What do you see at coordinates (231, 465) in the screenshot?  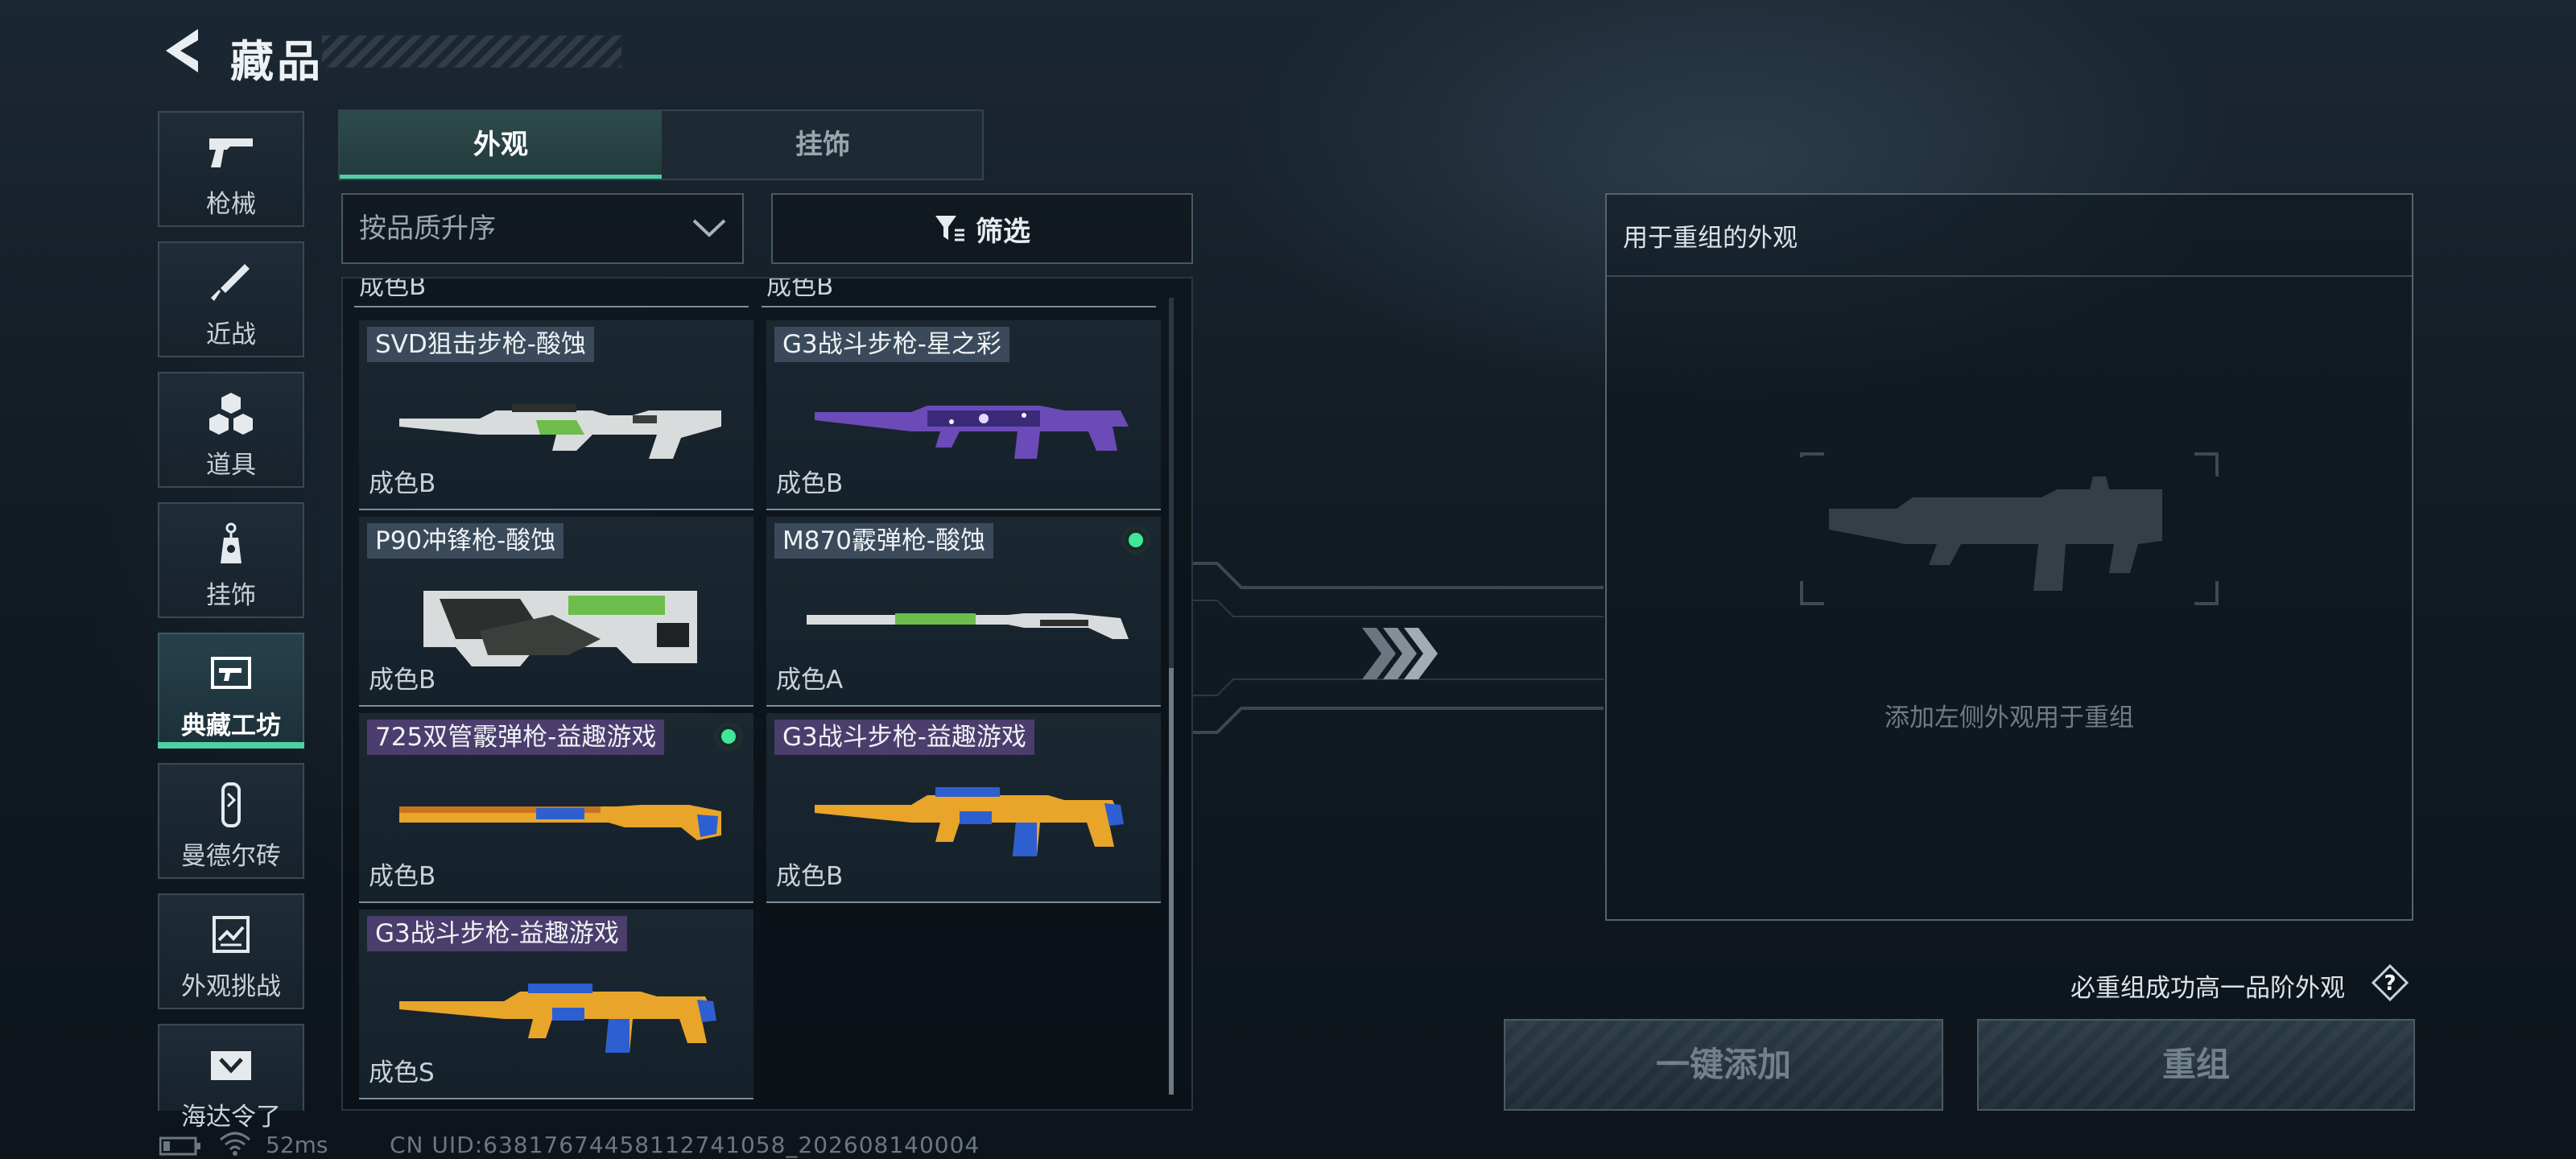 I see `sidebar-item-label: 道具` at bounding box center [231, 465].